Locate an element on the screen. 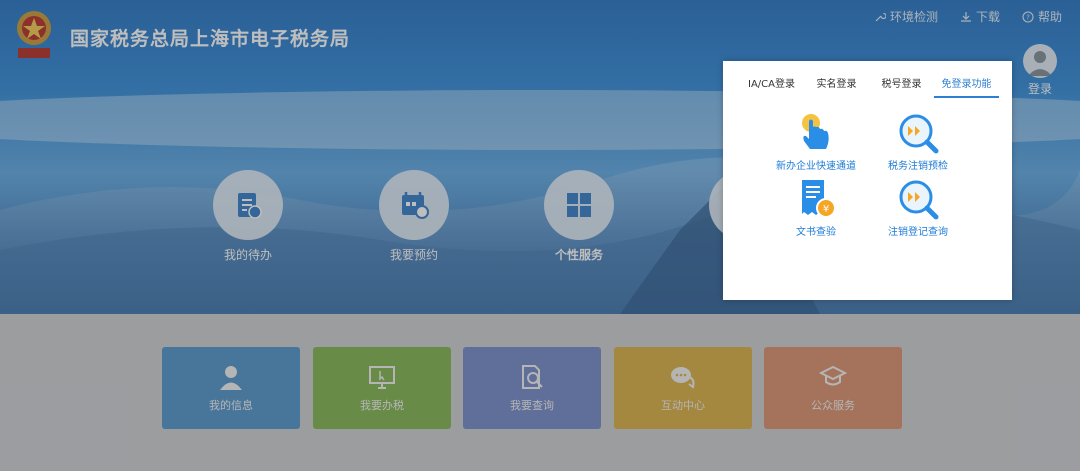 The width and height of the screenshot is (1080, 471). func-deregister-query: 注销登记查询 is located at coordinates (918, 207).